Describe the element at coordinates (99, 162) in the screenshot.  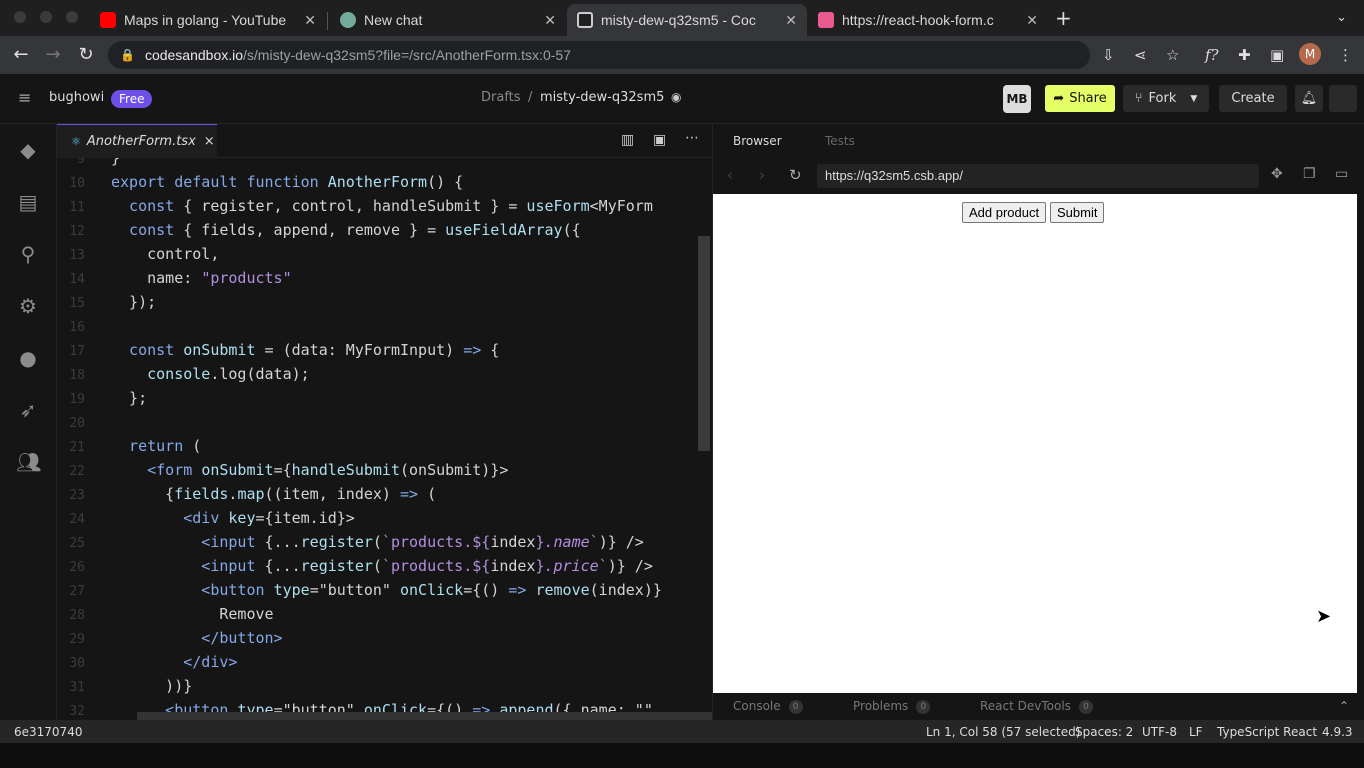
I see `code-line: 9}` at that location.